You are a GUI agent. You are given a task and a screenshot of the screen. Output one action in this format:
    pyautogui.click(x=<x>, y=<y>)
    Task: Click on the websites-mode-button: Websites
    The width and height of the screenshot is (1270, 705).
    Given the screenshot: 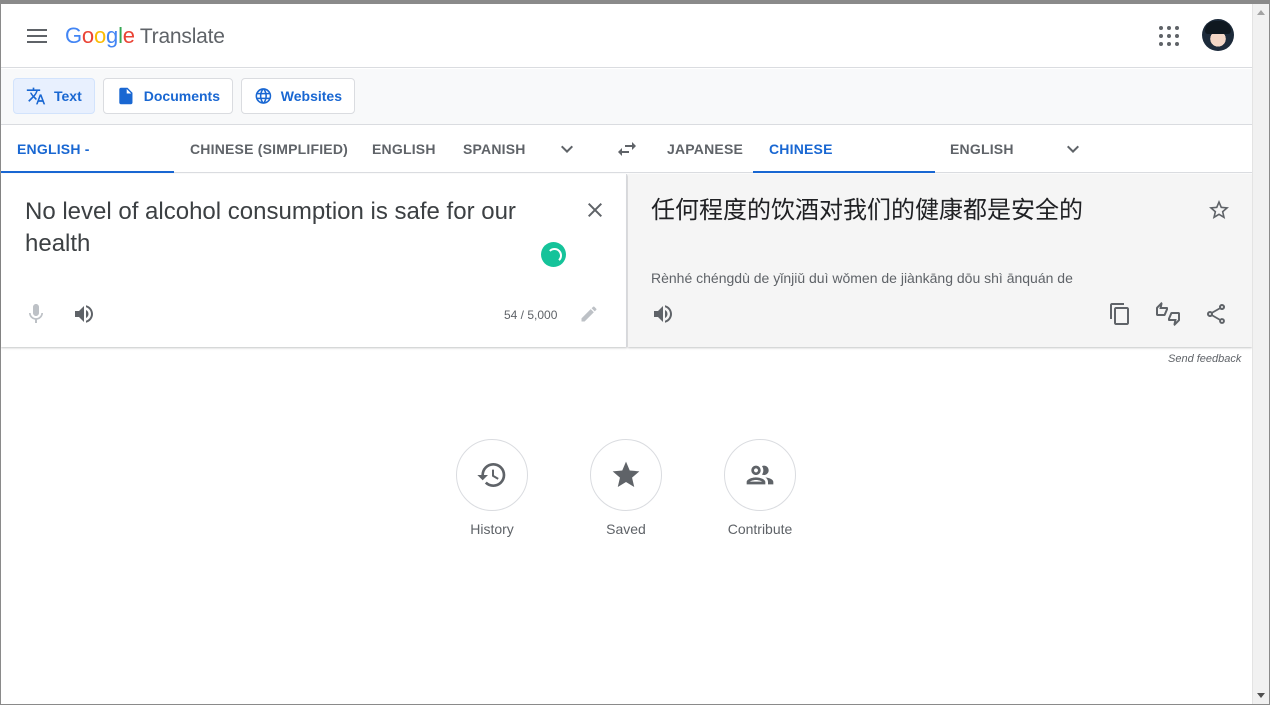 What is the action you would take?
    pyautogui.click(x=298, y=96)
    